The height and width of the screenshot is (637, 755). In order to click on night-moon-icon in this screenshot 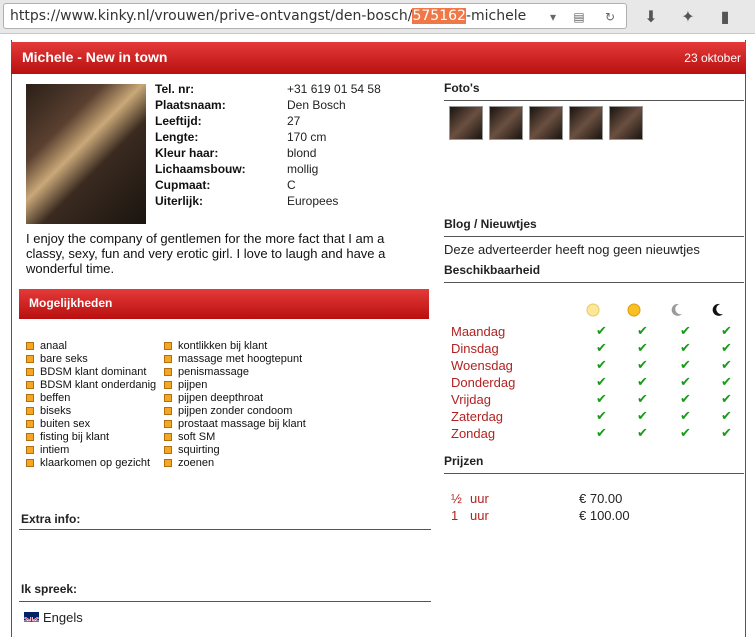, I will do `click(718, 310)`.